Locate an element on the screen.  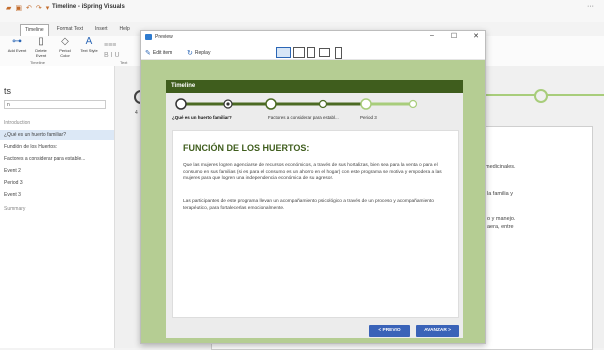
preview-toolbar: ✎ Edit item ↻ Replay is located at coordinates (313, 52).